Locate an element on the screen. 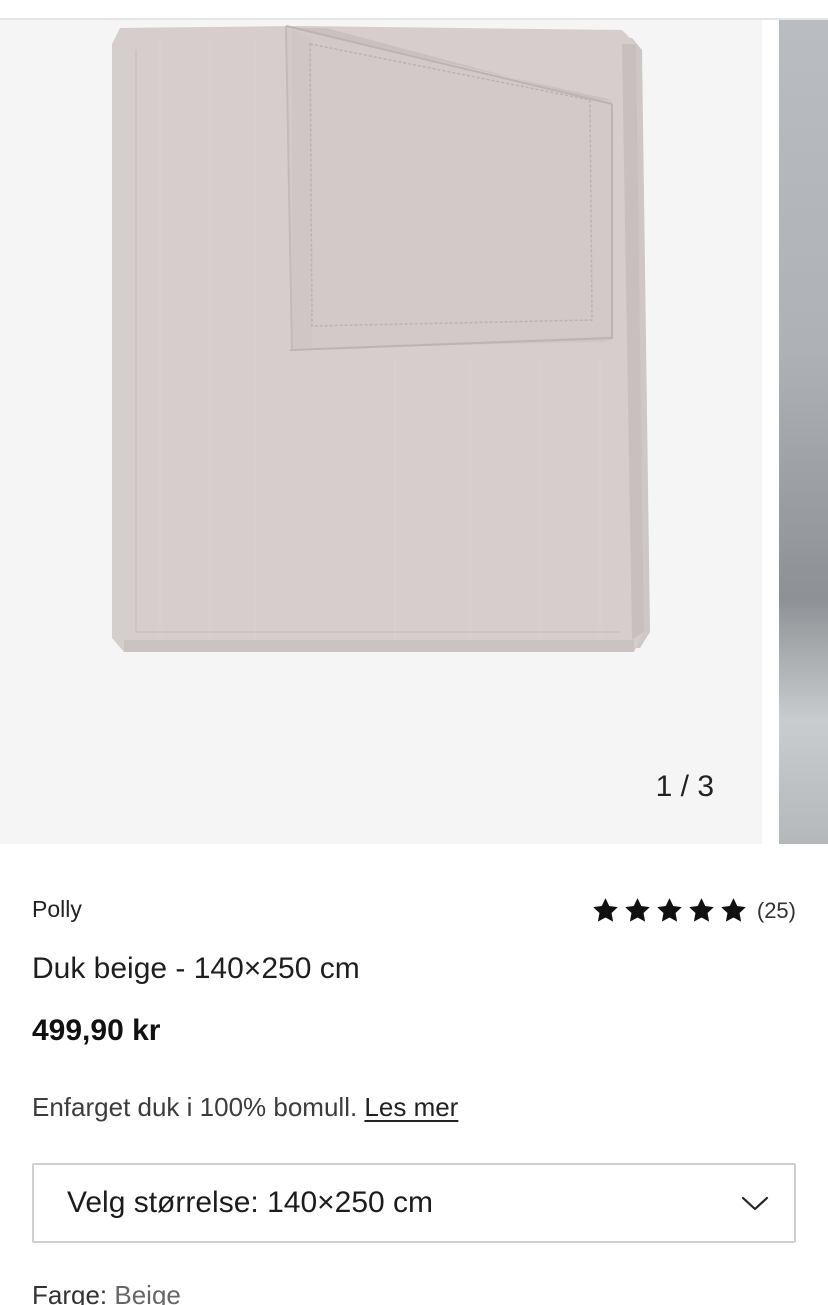  gallery-slide-next-peek is located at coordinates (803, 432).